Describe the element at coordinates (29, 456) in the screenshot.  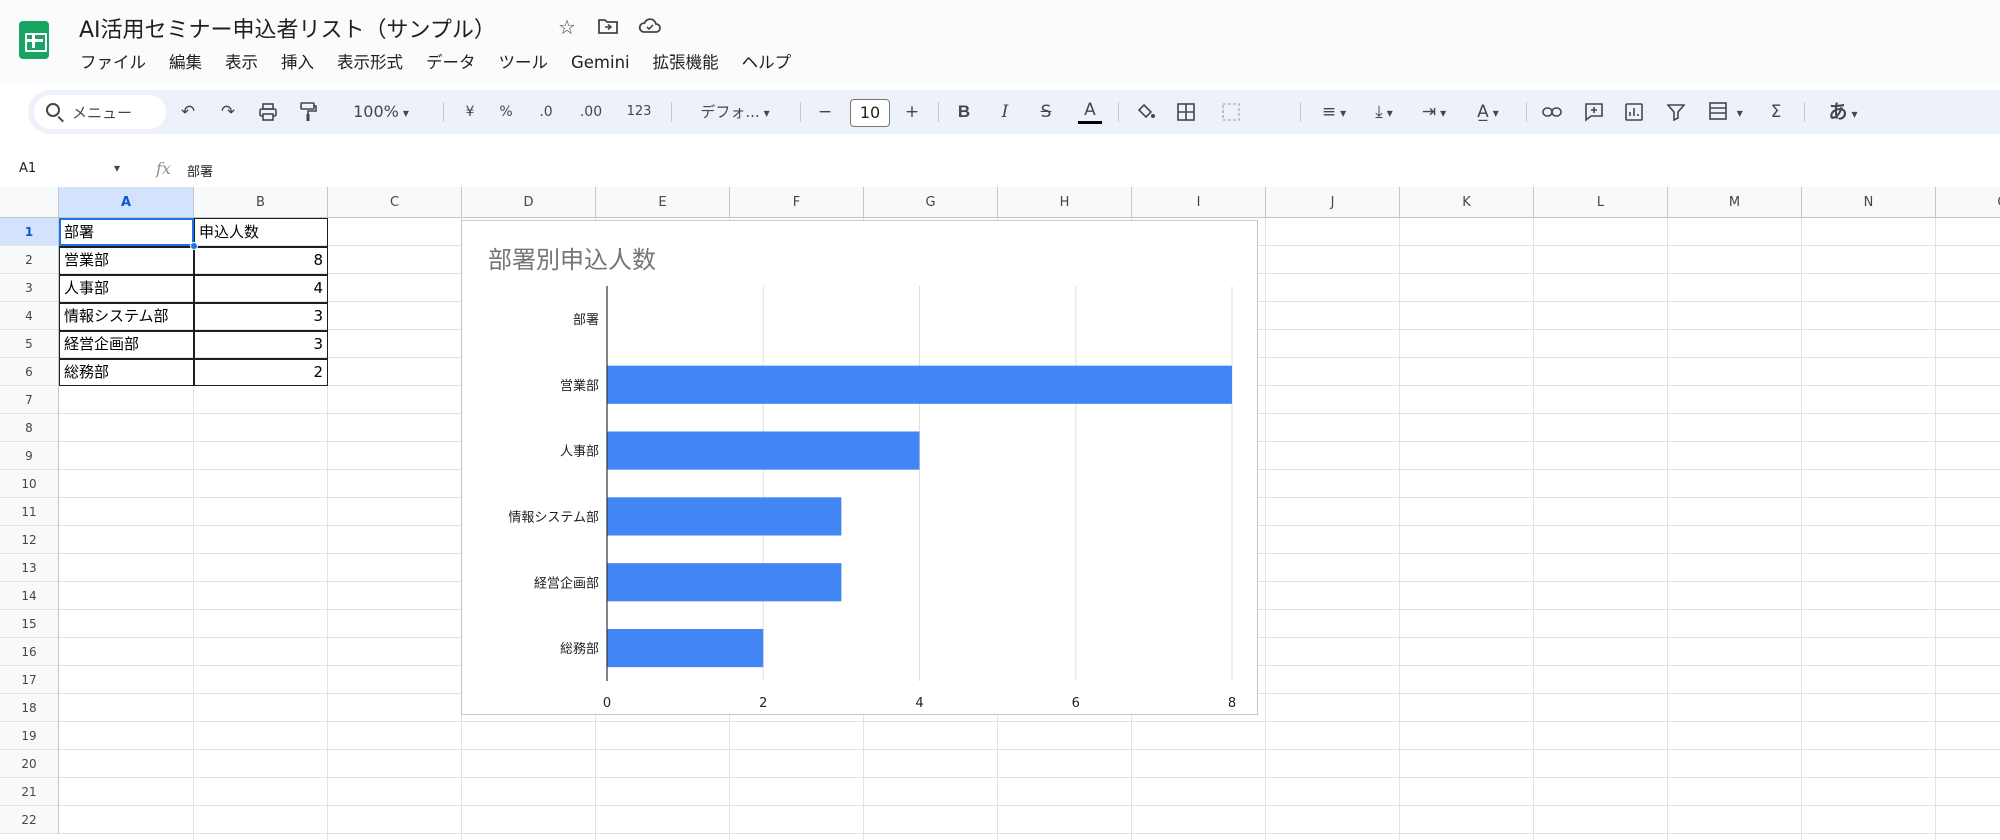
I see `row-header-9: 9` at that location.